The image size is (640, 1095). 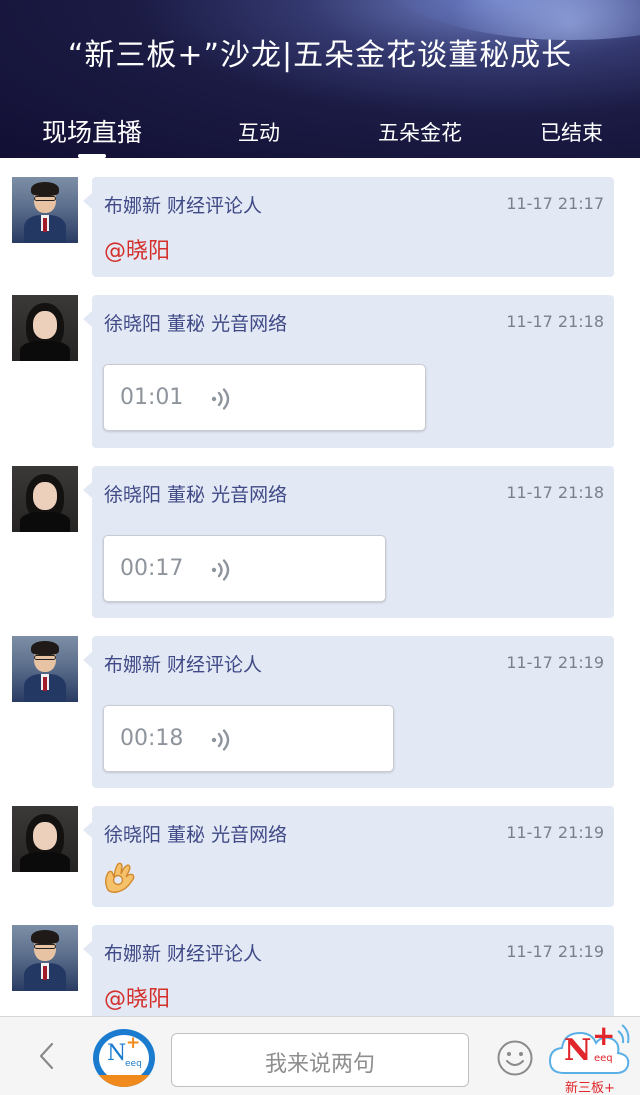 What do you see at coordinates (92, 132) in the screenshot?
I see `tab-live-label: 现场直播` at bounding box center [92, 132].